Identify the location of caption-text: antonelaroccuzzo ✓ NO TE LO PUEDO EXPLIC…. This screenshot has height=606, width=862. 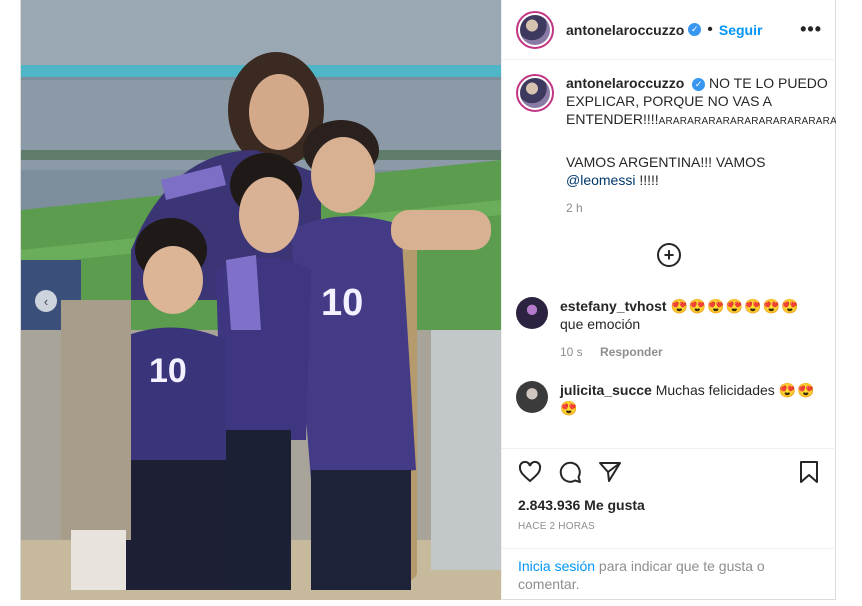
(701, 145).